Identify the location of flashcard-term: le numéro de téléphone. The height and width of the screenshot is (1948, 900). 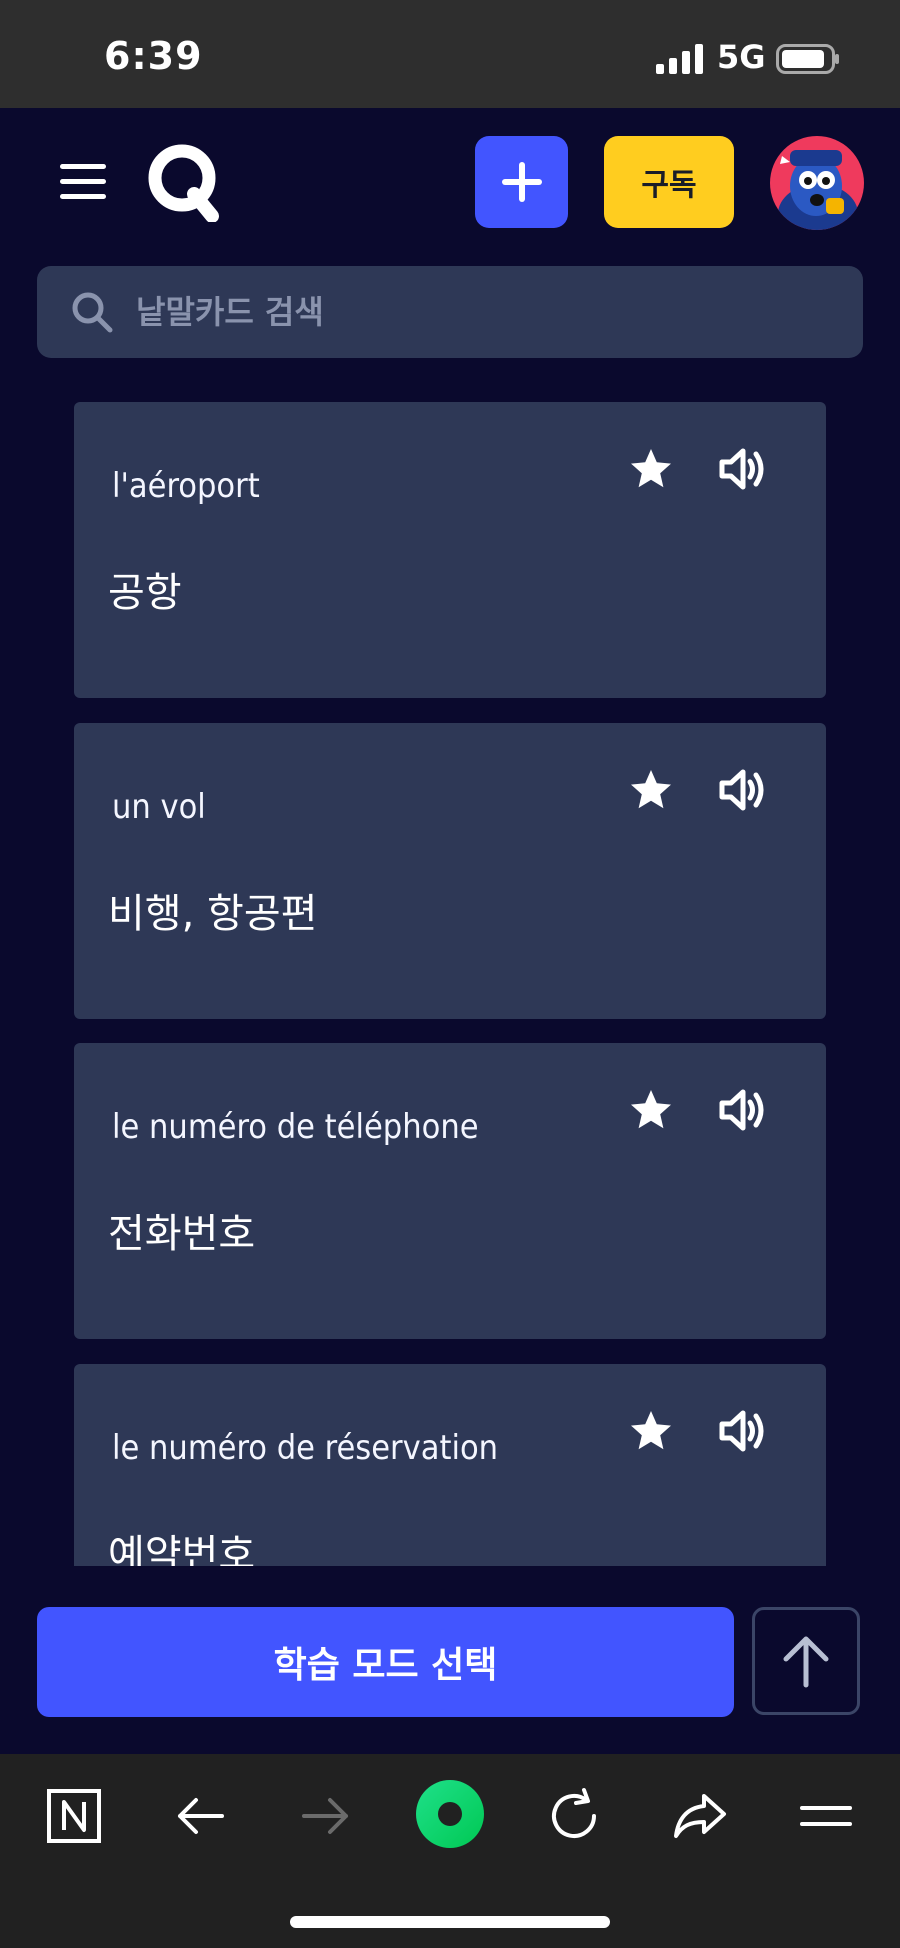
(295, 1127).